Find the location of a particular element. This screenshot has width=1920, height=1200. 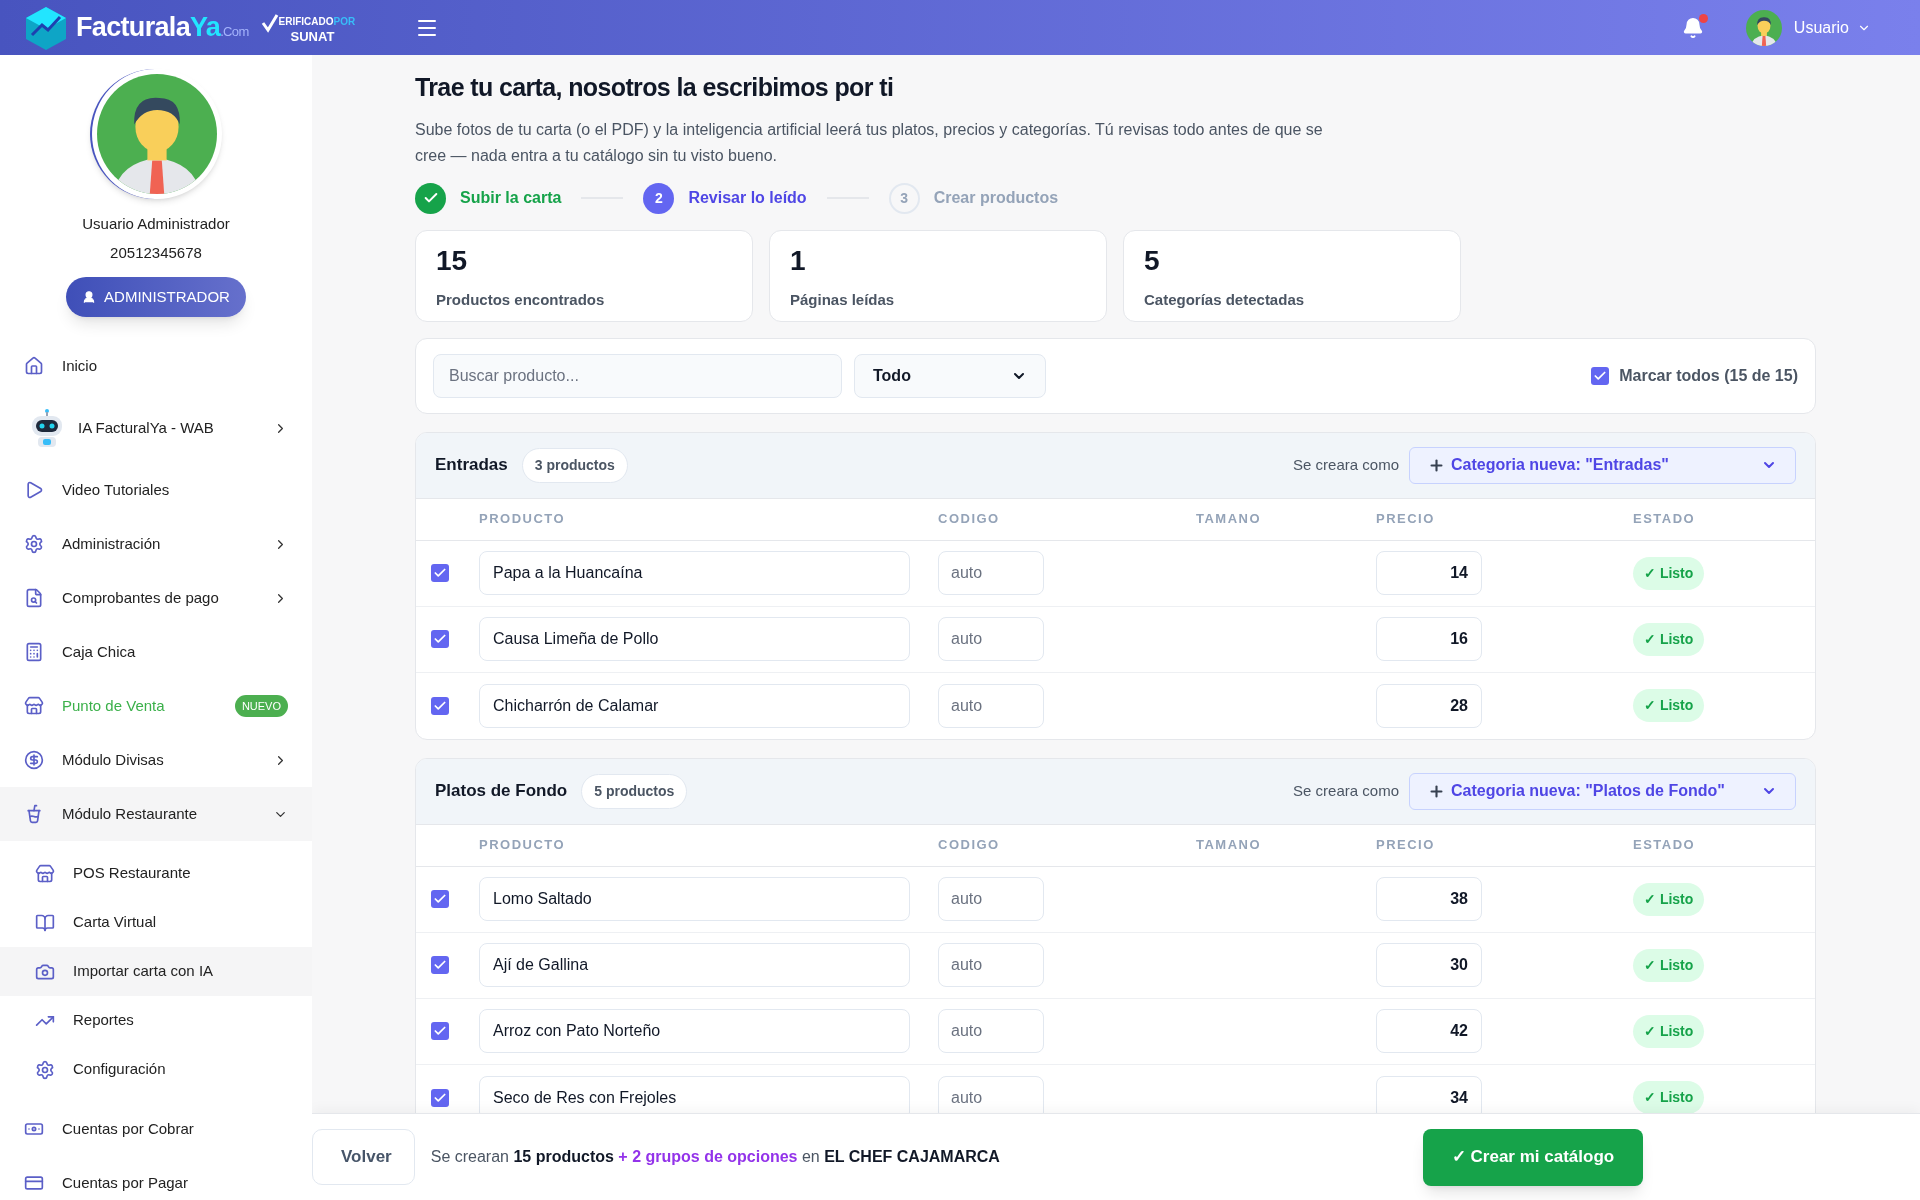

price-field: 16 is located at coordinates (1429, 639).